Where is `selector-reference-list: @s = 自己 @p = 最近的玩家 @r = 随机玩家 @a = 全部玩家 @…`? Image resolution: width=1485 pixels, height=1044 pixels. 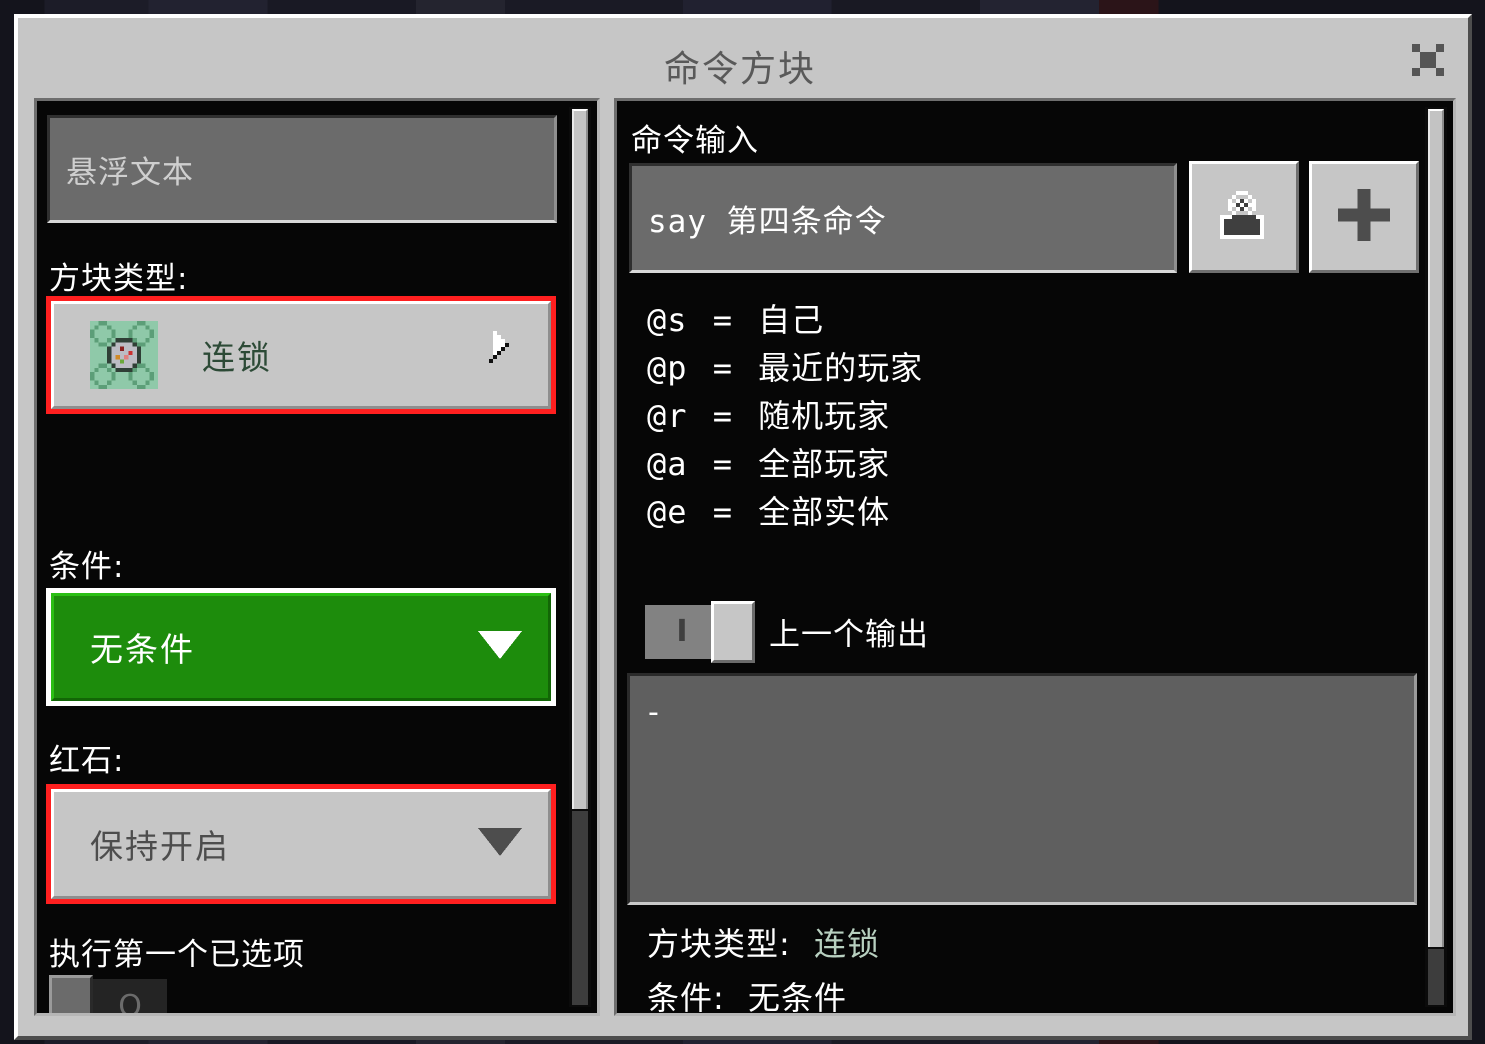 selector-reference-list: @s = 自己 @p = 最近的玩家 @r = 随机玩家 @a = 全部玩家 @… is located at coordinates (785, 415).